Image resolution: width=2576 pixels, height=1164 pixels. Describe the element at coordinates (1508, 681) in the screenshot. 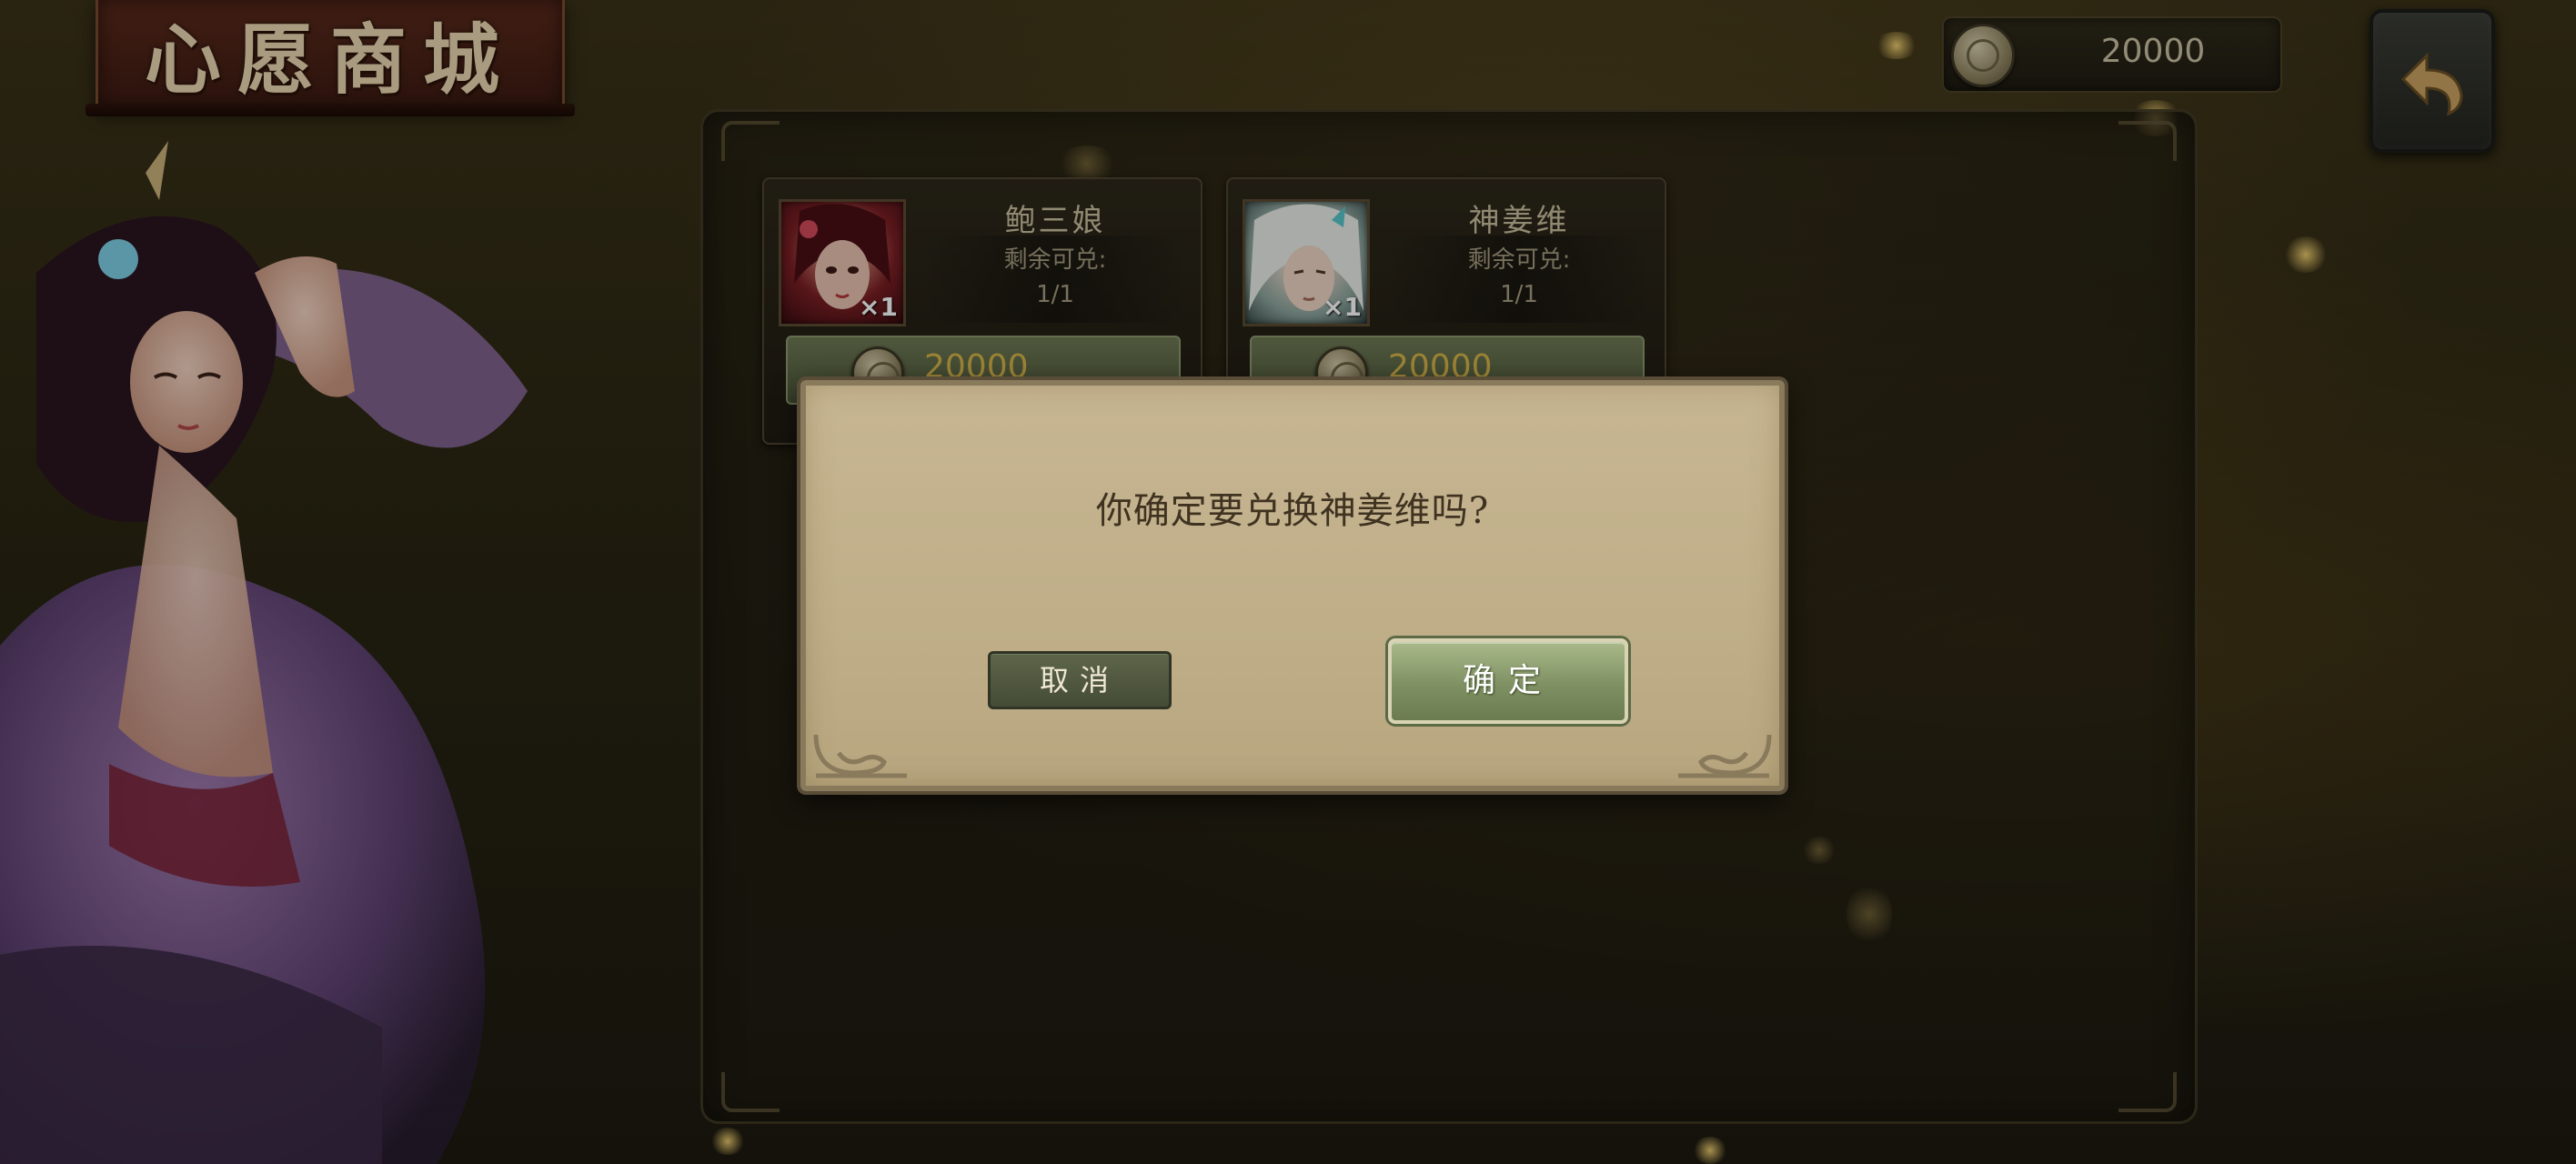

I see `confirm-button: 确定` at that location.